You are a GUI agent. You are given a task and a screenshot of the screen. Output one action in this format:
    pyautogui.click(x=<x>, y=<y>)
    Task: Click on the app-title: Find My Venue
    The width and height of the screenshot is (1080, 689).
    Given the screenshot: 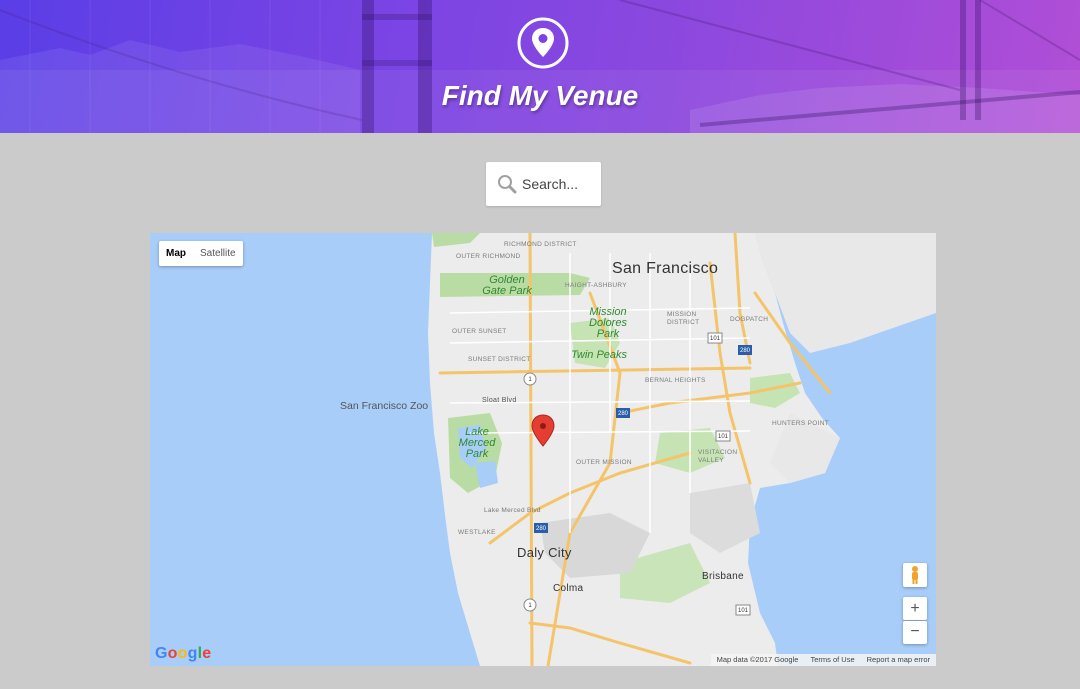 What is the action you would take?
    pyautogui.click(x=540, y=95)
    